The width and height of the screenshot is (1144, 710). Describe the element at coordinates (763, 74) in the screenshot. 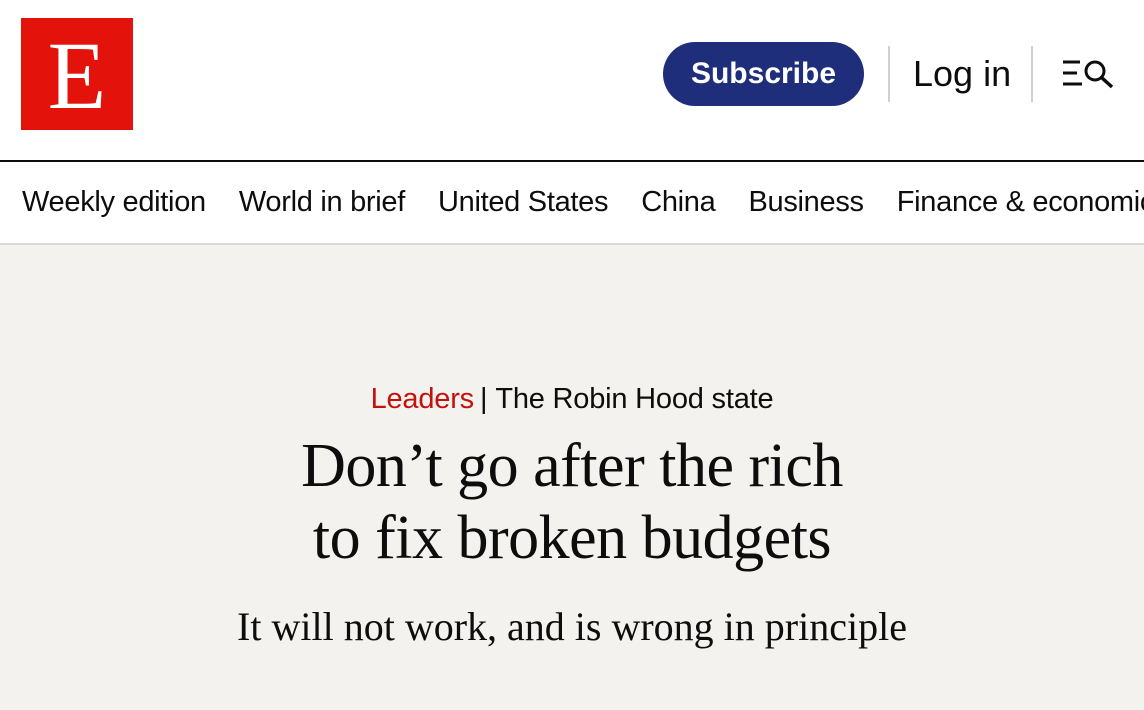

I see `subscribe-button: Subscribe` at that location.